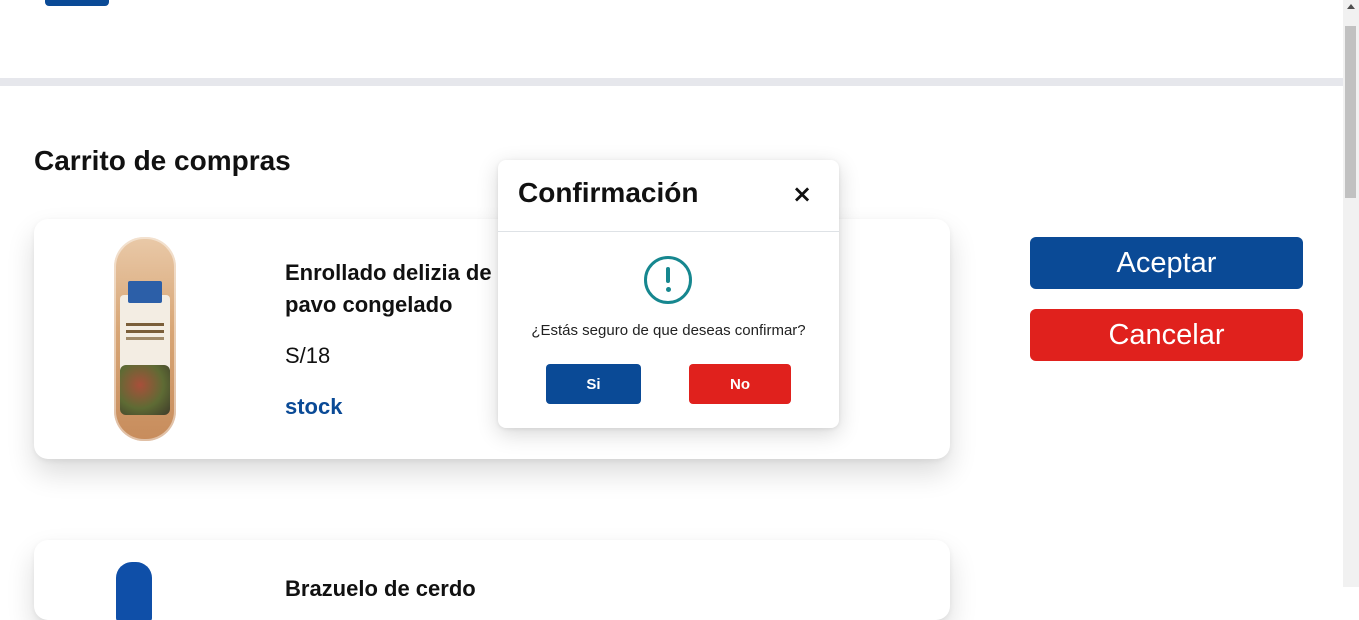  Describe the element at coordinates (668, 280) in the screenshot. I see `exclamation-circle-icon` at that location.